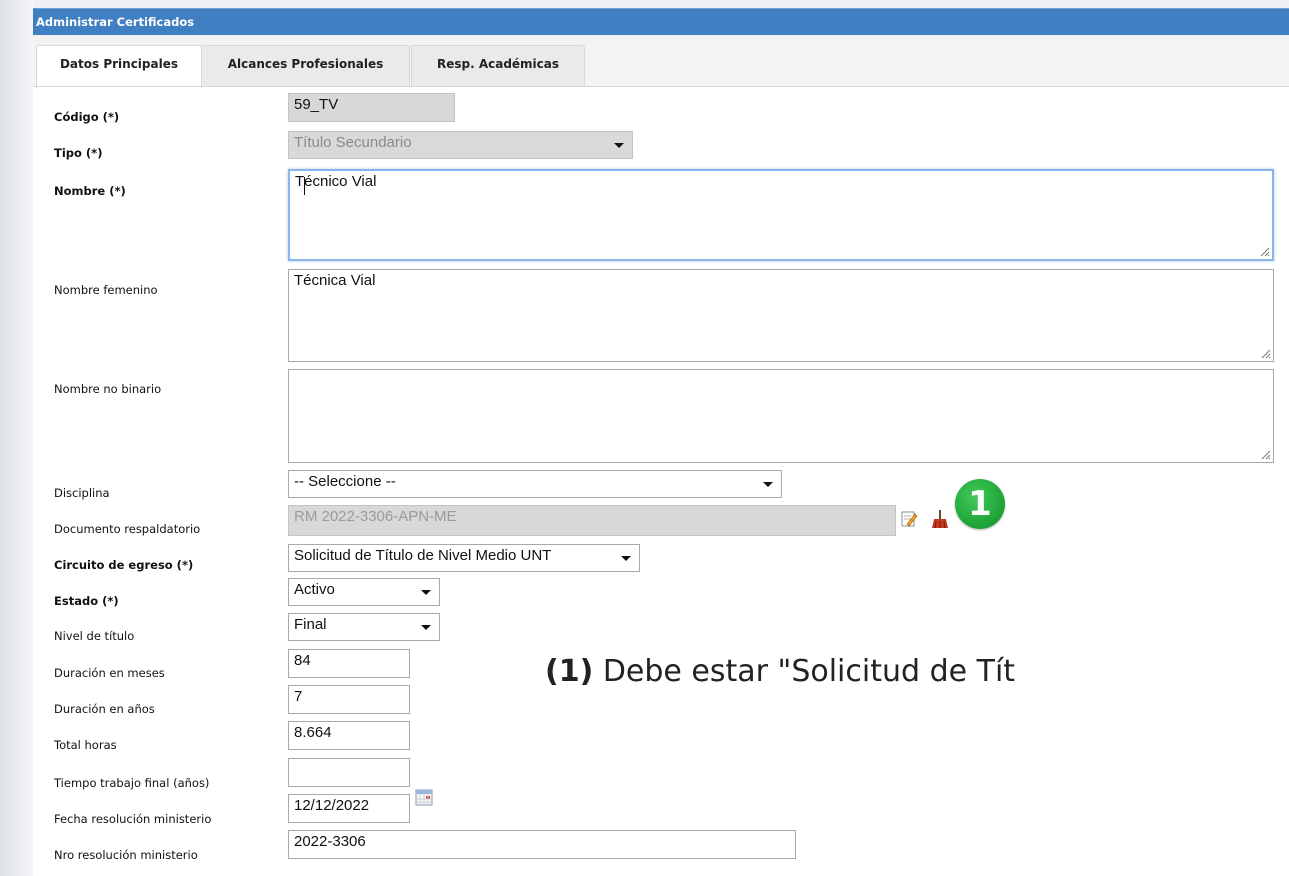 Image resolution: width=1289 pixels, height=876 pixels. Describe the element at coordinates (115, 22) in the screenshot. I see `window-title: Administrar Certificados` at that location.